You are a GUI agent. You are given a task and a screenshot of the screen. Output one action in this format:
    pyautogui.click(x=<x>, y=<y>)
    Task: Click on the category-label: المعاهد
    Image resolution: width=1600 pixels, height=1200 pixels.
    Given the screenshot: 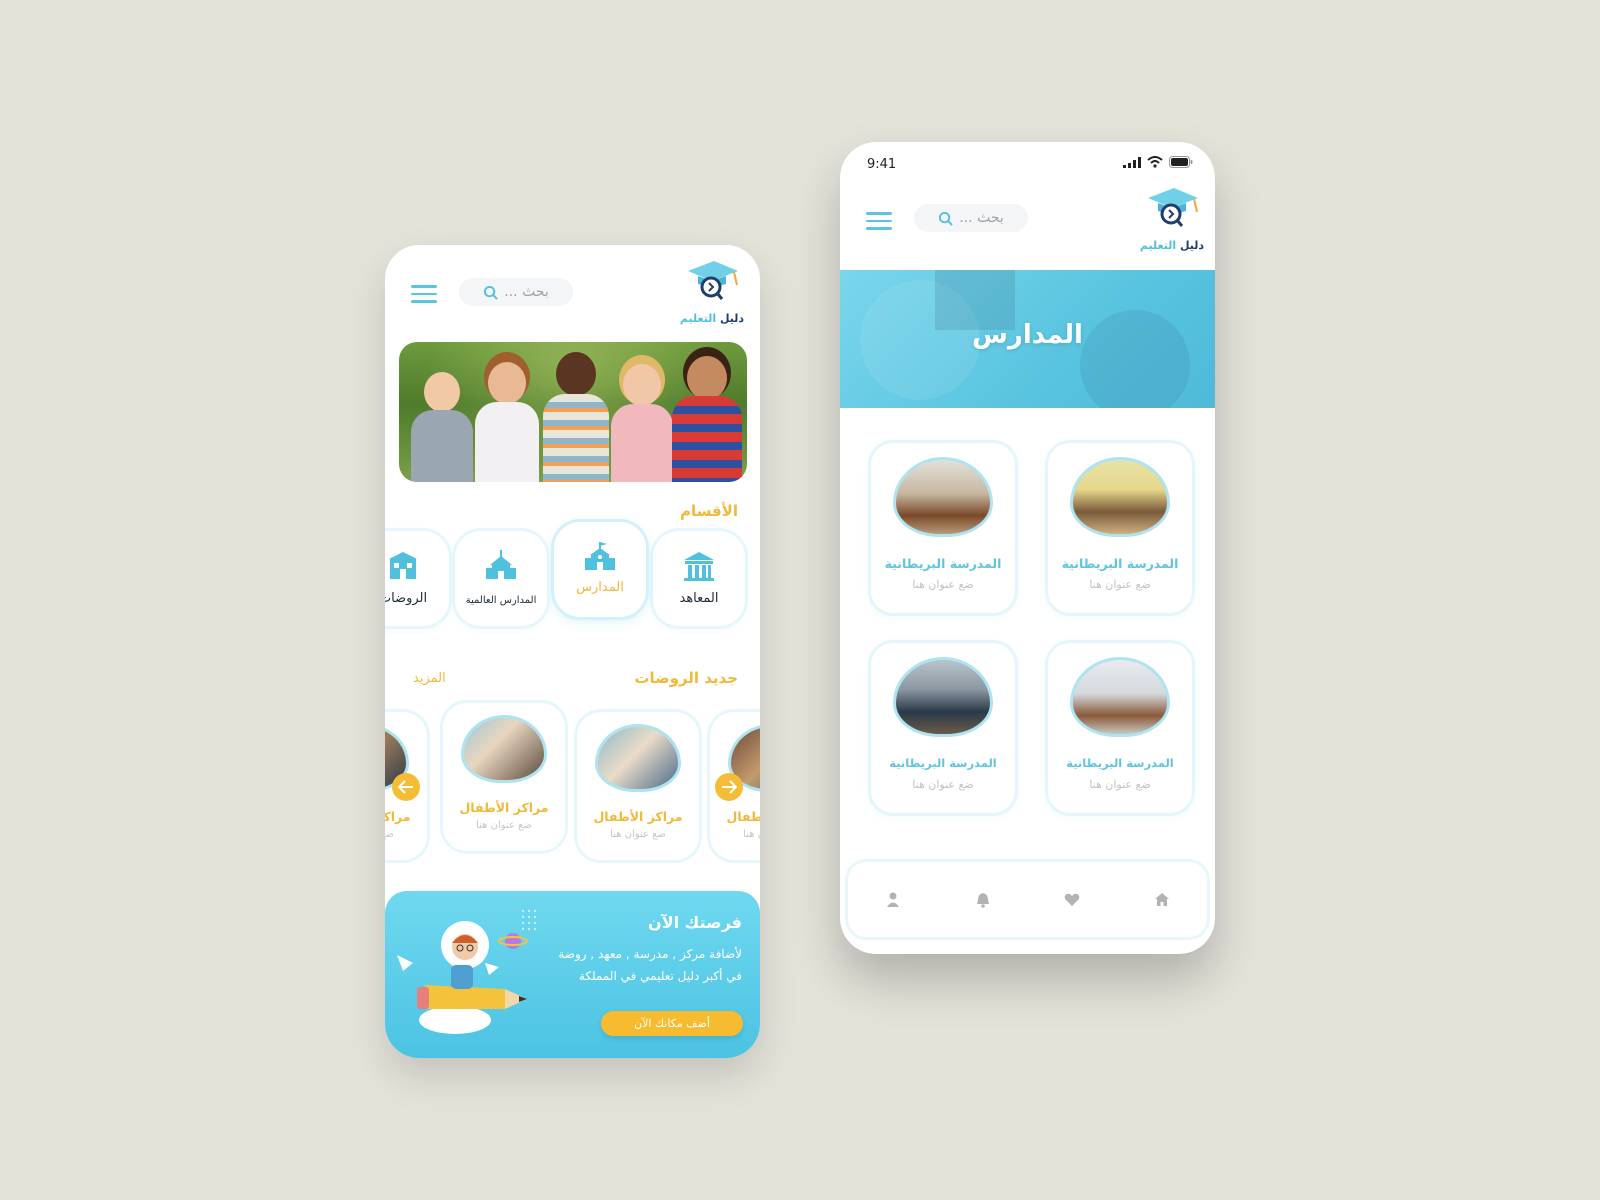 What is the action you would take?
    pyautogui.click(x=699, y=598)
    